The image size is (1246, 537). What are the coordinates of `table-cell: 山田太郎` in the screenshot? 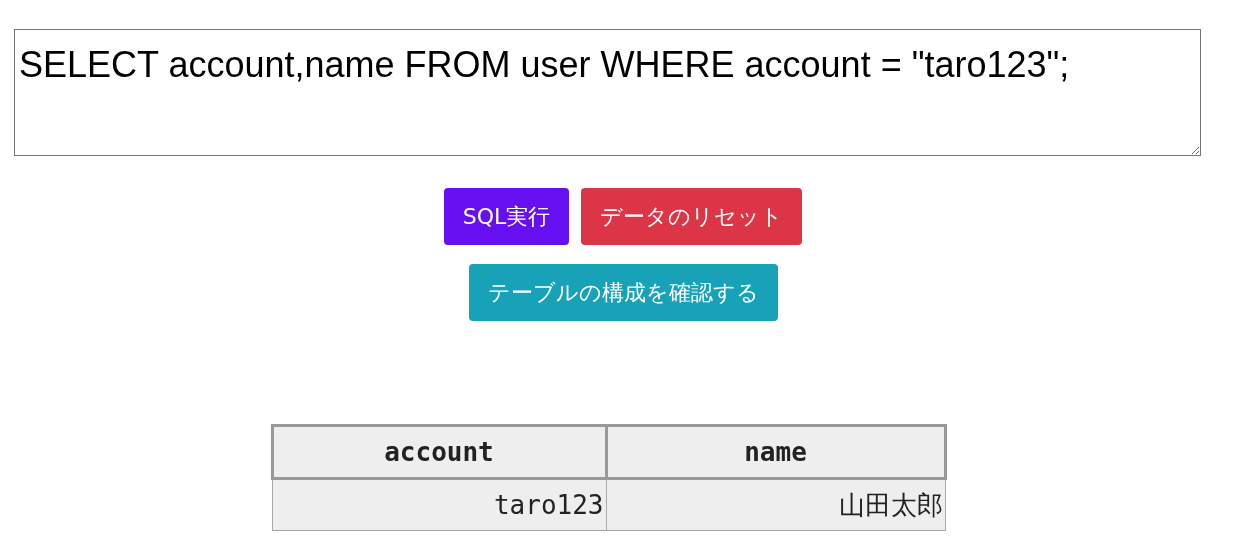 It's located at (775, 504).